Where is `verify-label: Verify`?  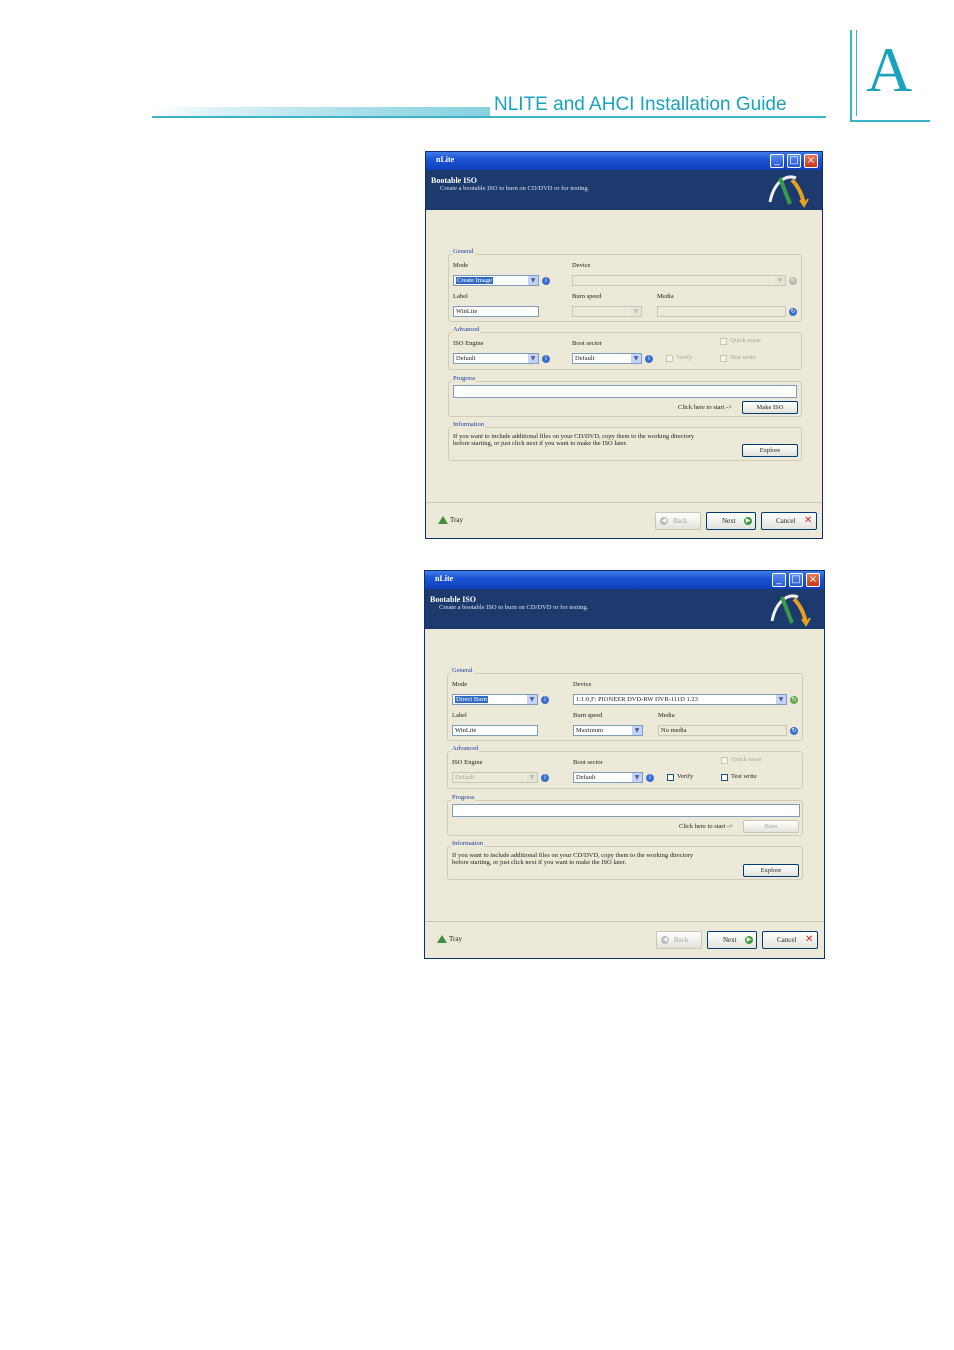 verify-label: Verify is located at coordinates (685, 776).